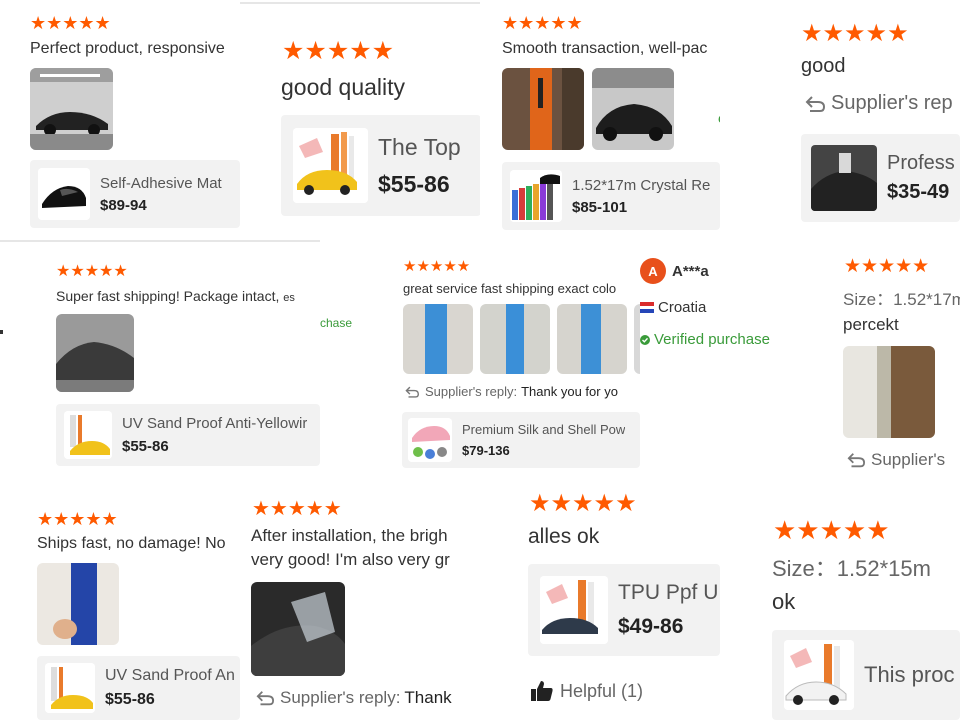  I want to click on helpful-button: Helpful (1), so click(586, 691).